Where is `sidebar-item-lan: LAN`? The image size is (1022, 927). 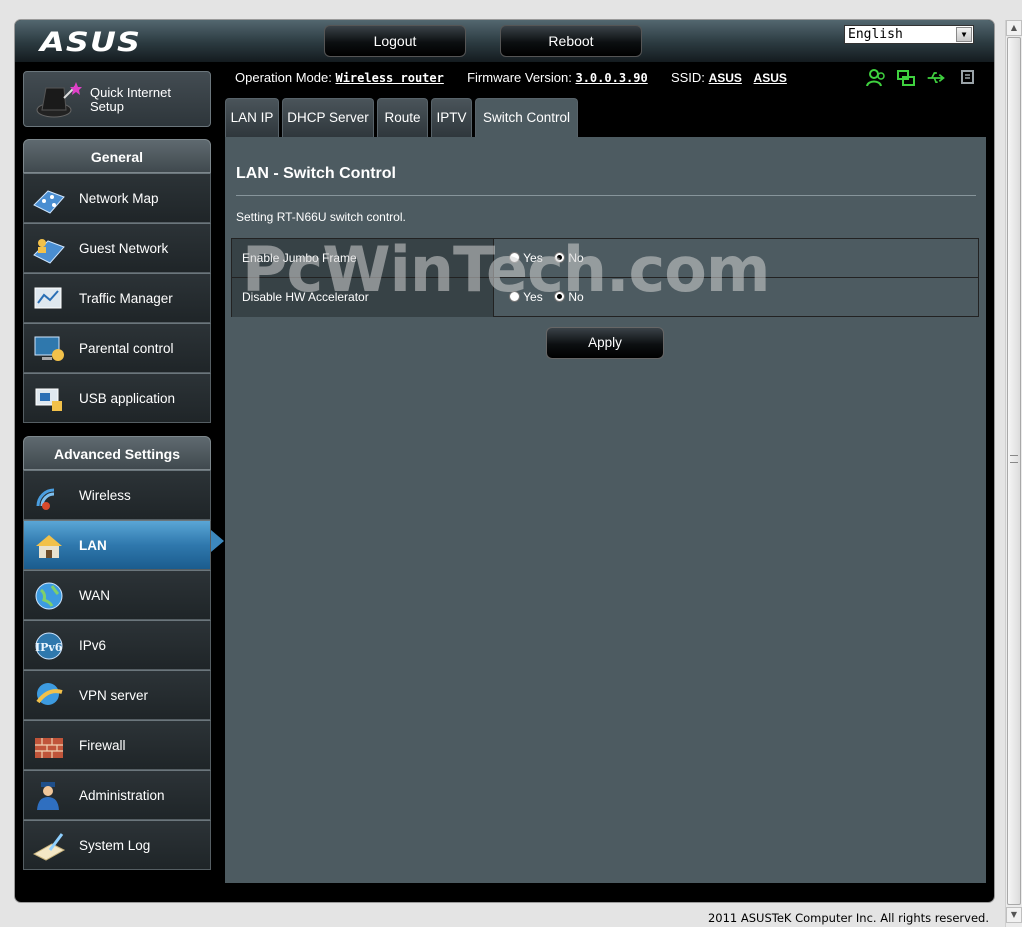 sidebar-item-lan: LAN is located at coordinates (117, 545).